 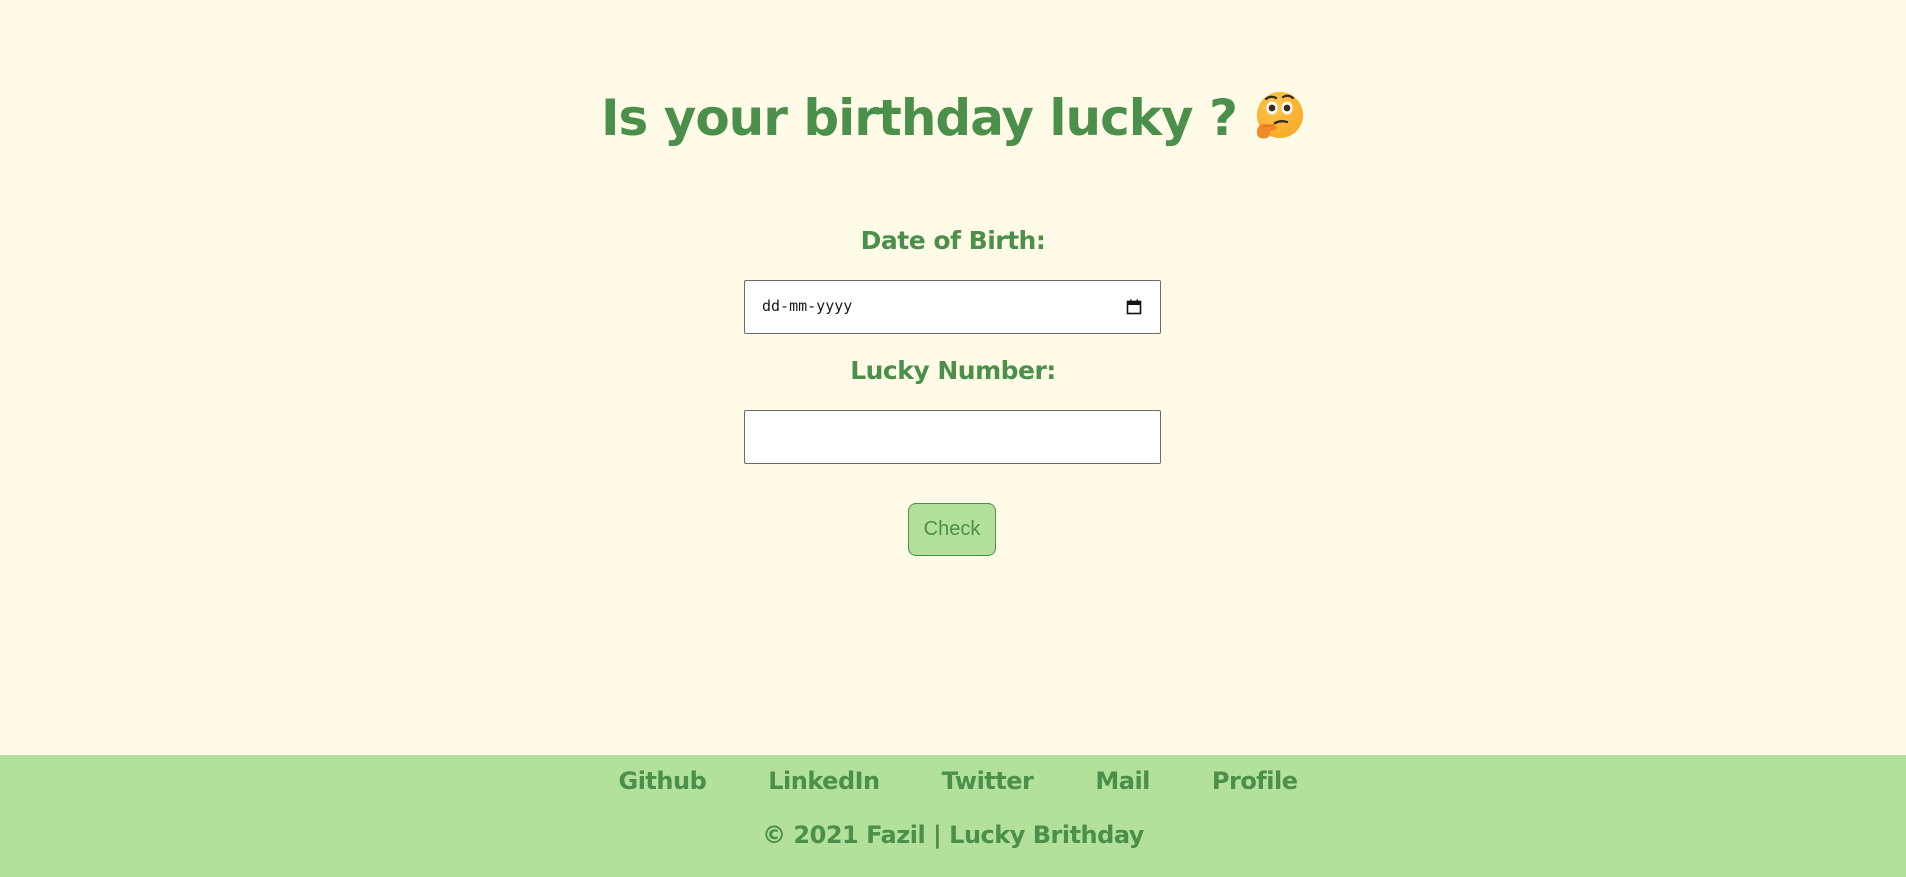 I want to click on dob-placeholder: dd-mm-yyyy, so click(x=807, y=306).